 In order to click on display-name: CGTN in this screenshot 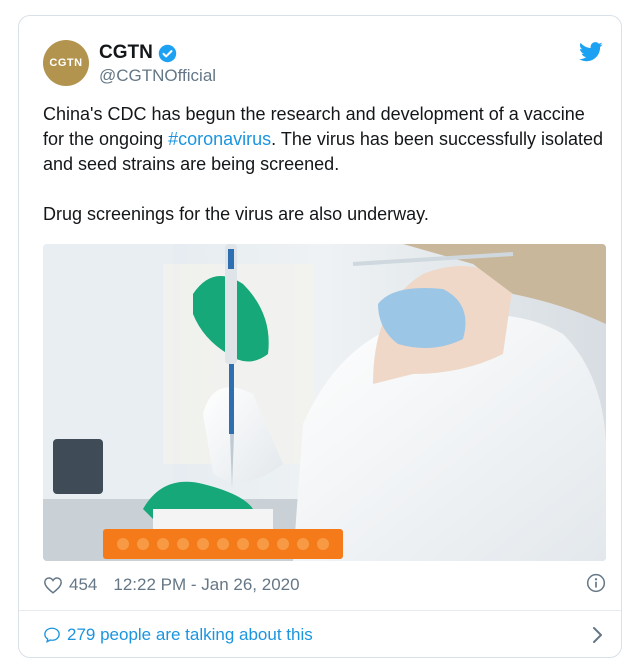, I will do `click(126, 53)`.